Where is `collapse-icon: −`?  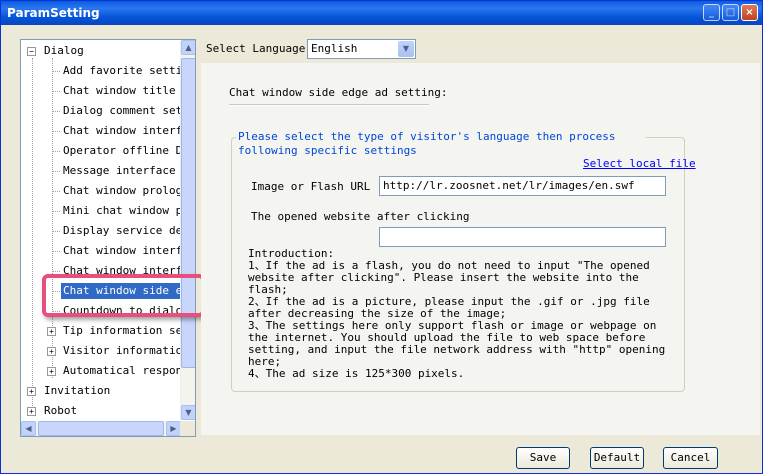
collapse-icon: − is located at coordinates (31, 51).